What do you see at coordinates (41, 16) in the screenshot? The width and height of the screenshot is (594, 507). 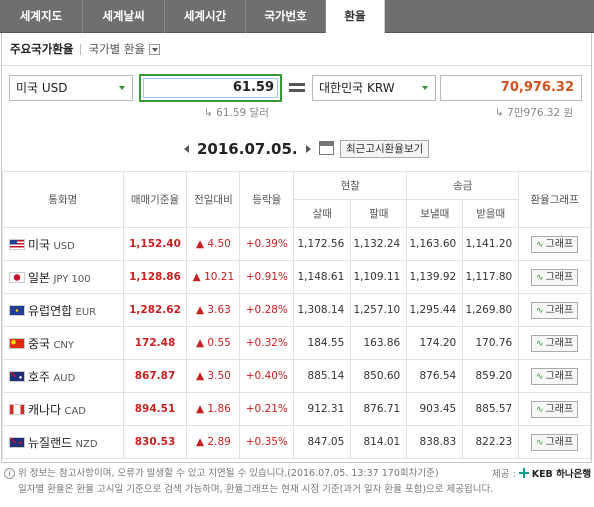 I see `tab-world-map: 세계지도` at bounding box center [41, 16].